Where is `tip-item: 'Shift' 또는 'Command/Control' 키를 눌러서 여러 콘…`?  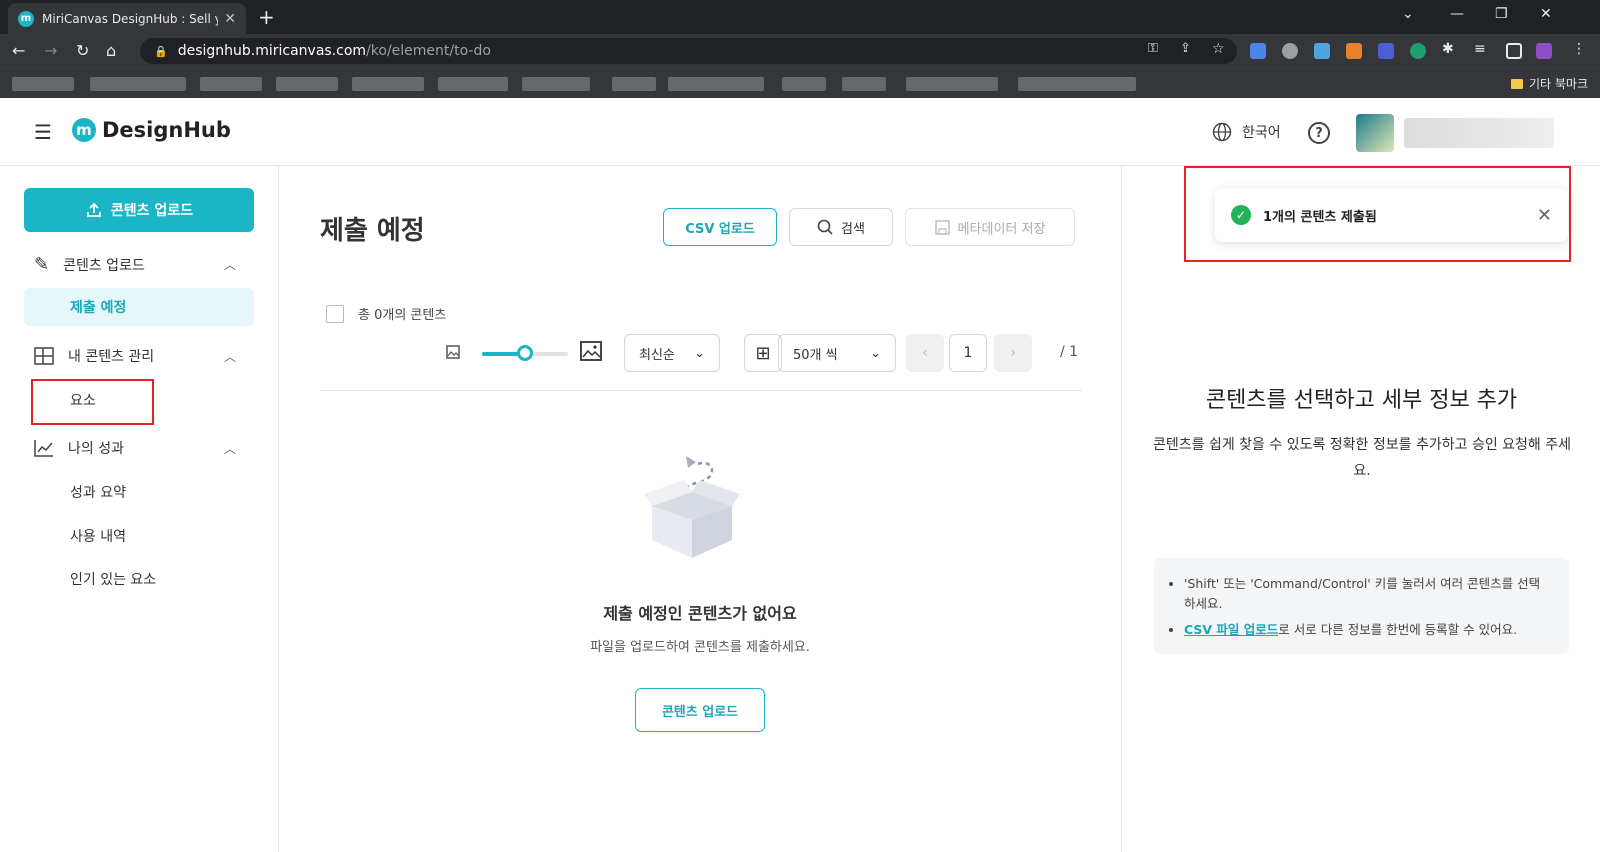
tip-item: 'Shift' 또는 'Command/Control' 키를 눌러서 여러 콘… is located at coordinates (1363, 594).